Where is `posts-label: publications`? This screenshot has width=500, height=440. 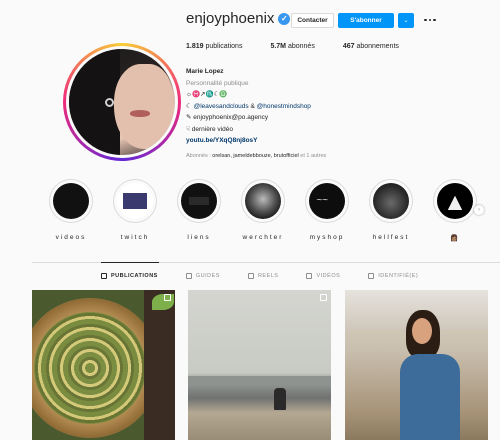 posts-label: publications is located at coordinates (224, 46).